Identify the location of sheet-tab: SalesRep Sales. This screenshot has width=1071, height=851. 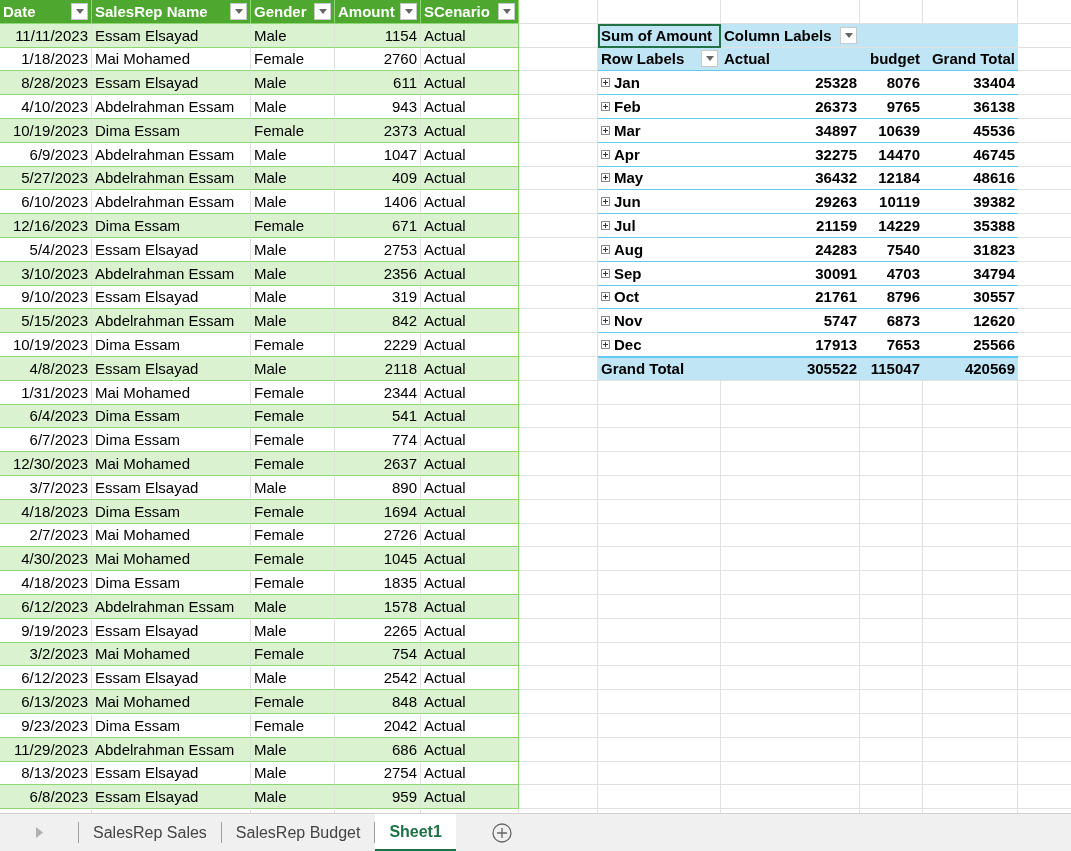
(150, 832).